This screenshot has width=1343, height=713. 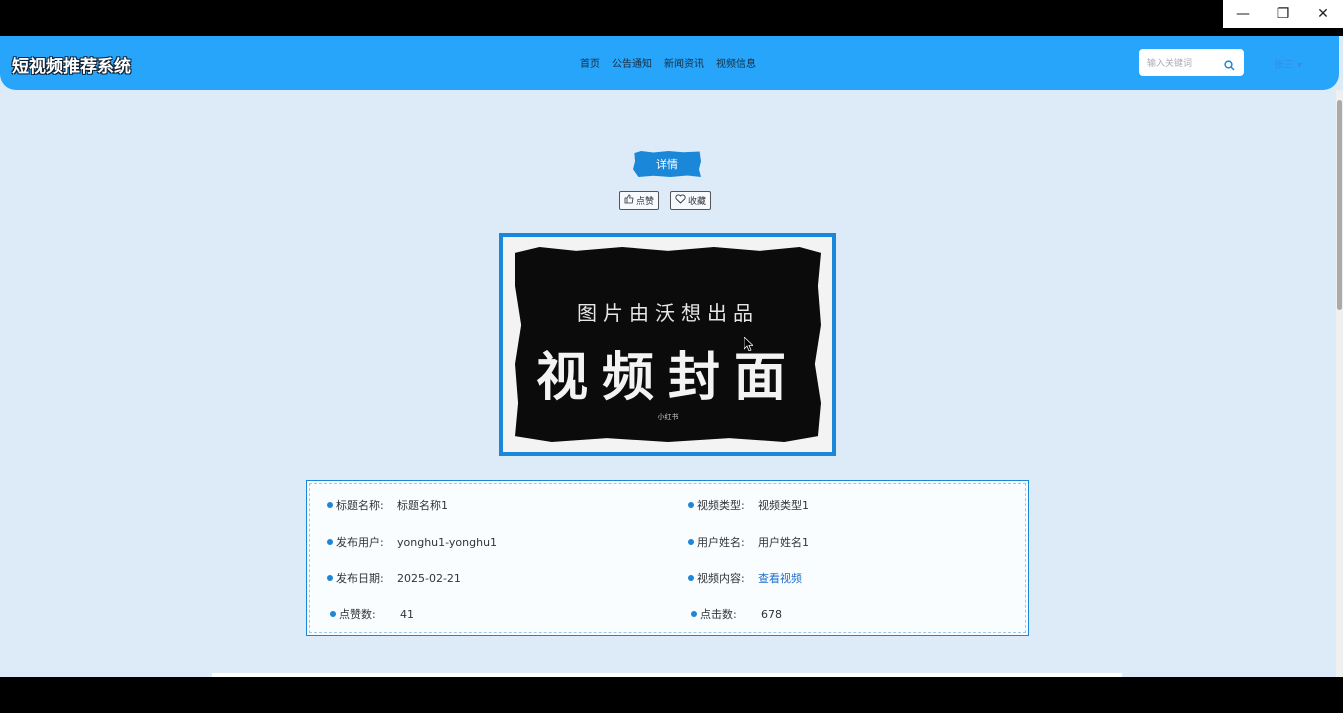 I want to click on info-row-publisher: 发布用户: yonghu1-yonghu1, so click(x=412, y=542).